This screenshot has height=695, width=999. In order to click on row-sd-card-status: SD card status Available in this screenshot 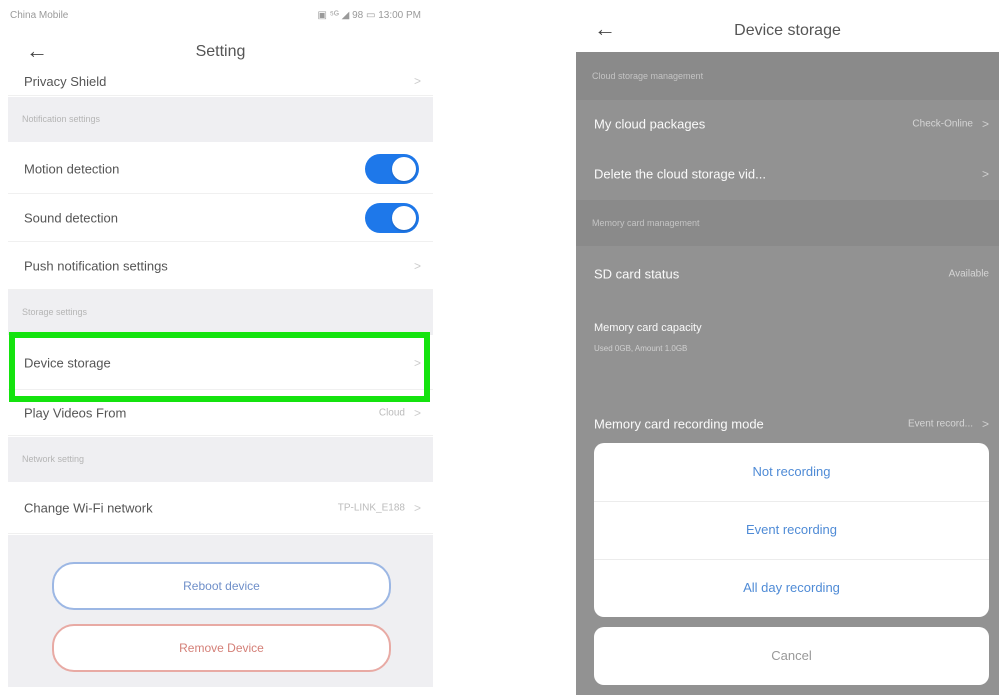, I will do `click(787, 274)`.